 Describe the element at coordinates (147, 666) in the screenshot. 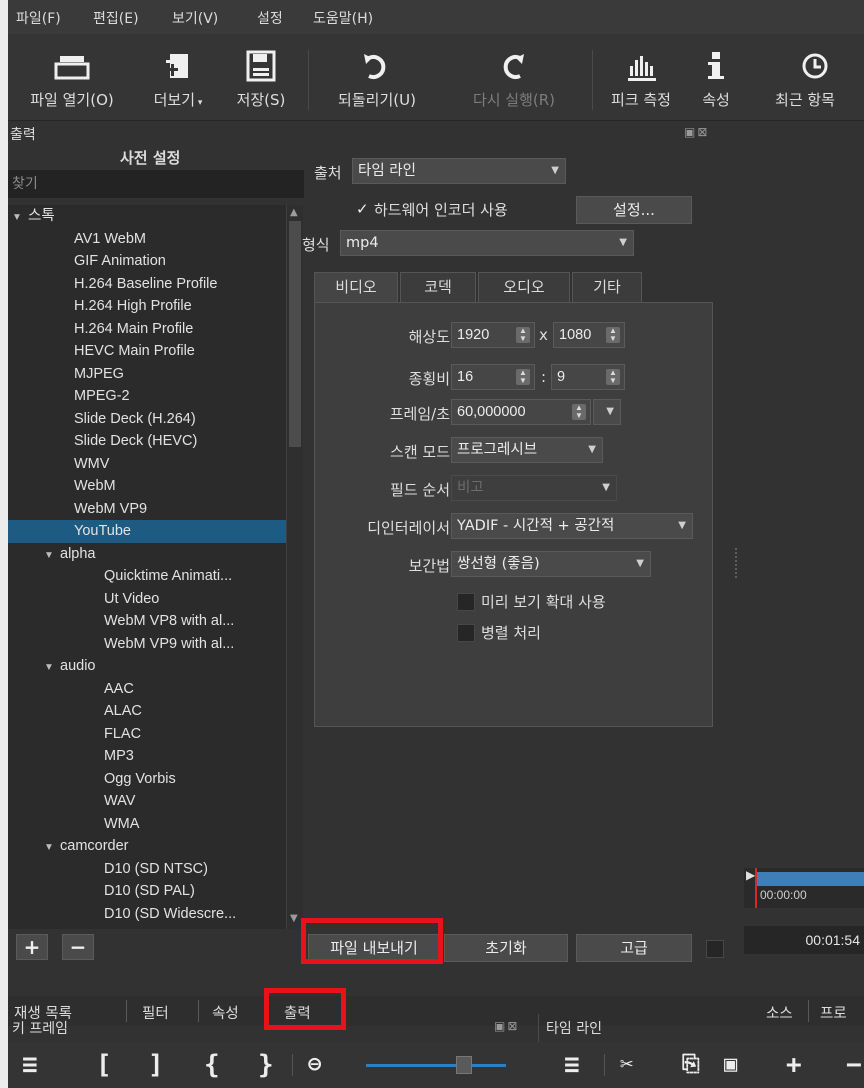

I see `preset-category: ▼ audio` at that location.